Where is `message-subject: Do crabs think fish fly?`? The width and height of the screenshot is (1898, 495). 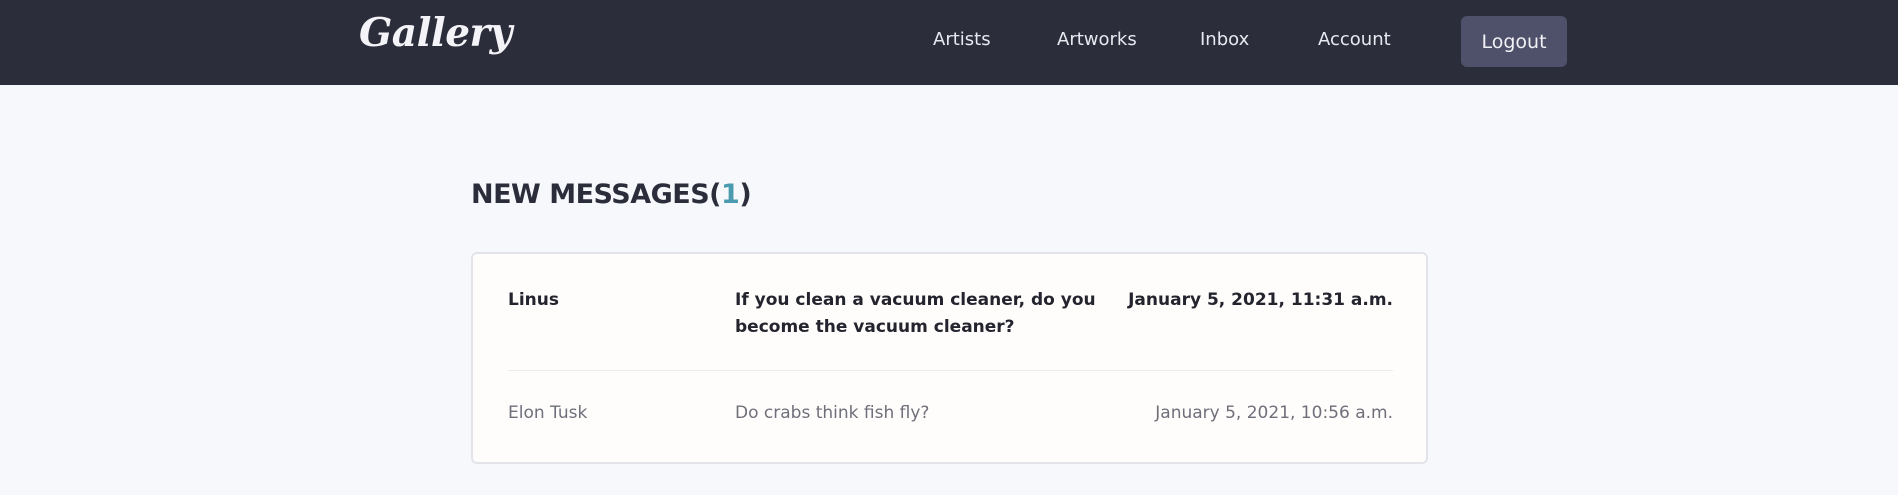 message-subject: Do crabs think fish fly? is located at coordinates (955, 413).